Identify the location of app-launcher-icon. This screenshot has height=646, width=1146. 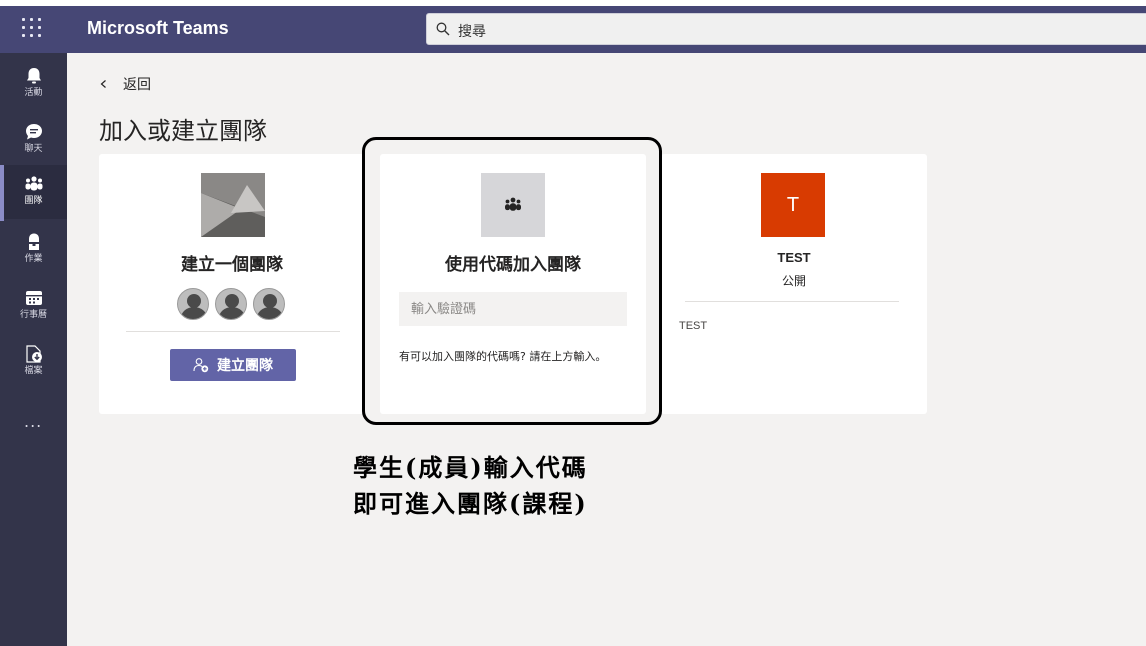
(32, 28).